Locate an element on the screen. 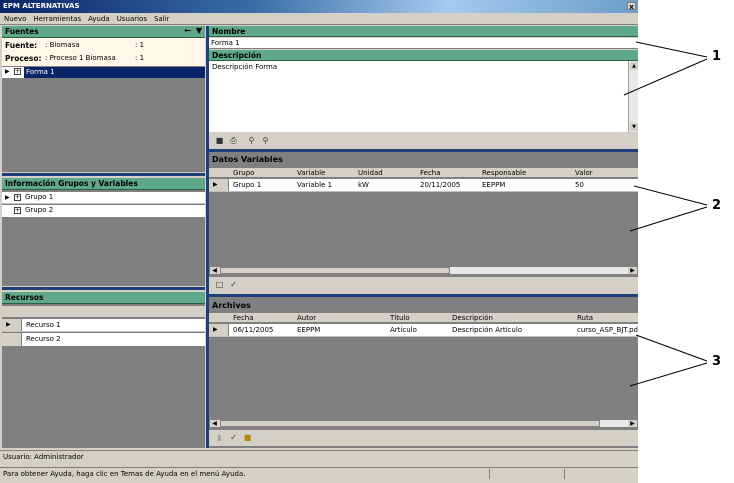  back-arrow-icon: ← is located at coordinates (187, 30).